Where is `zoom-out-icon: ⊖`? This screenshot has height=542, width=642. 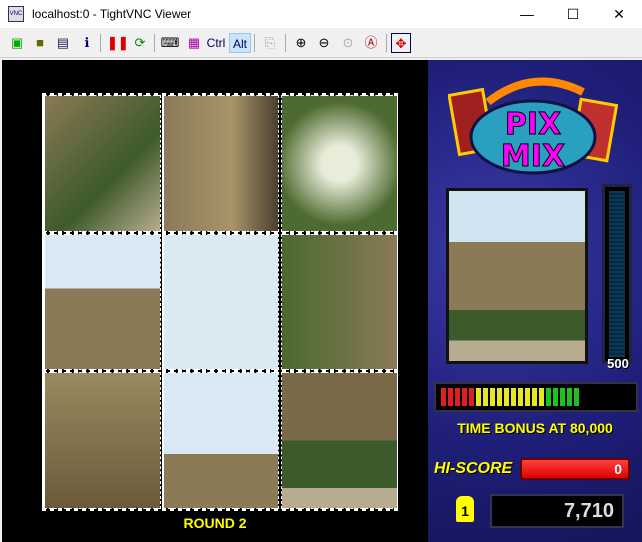 zoom-out-icon: ⊖ is located at coordinates (324, 43).